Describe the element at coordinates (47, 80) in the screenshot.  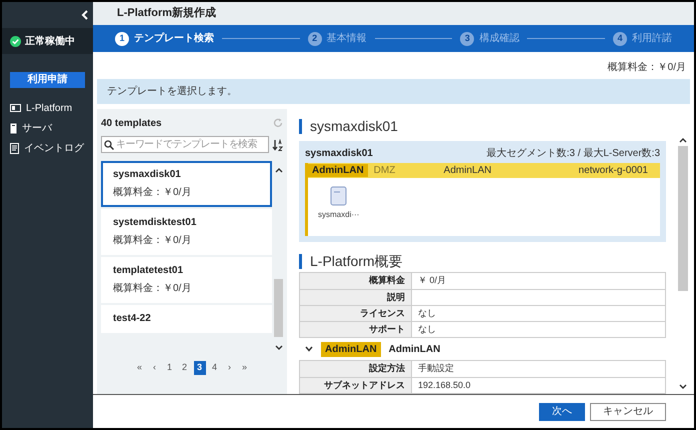
I see `apply-button: 利用申請` at that location.